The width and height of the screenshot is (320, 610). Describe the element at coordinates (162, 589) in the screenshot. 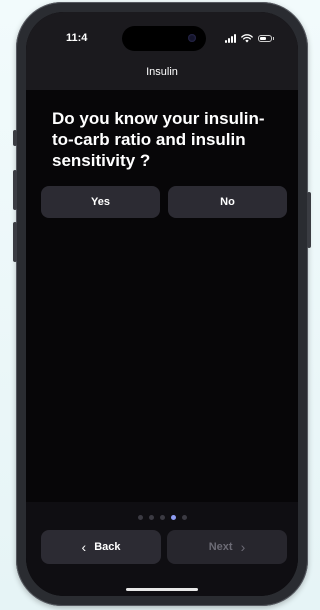

I see `home-indicator` at that location.